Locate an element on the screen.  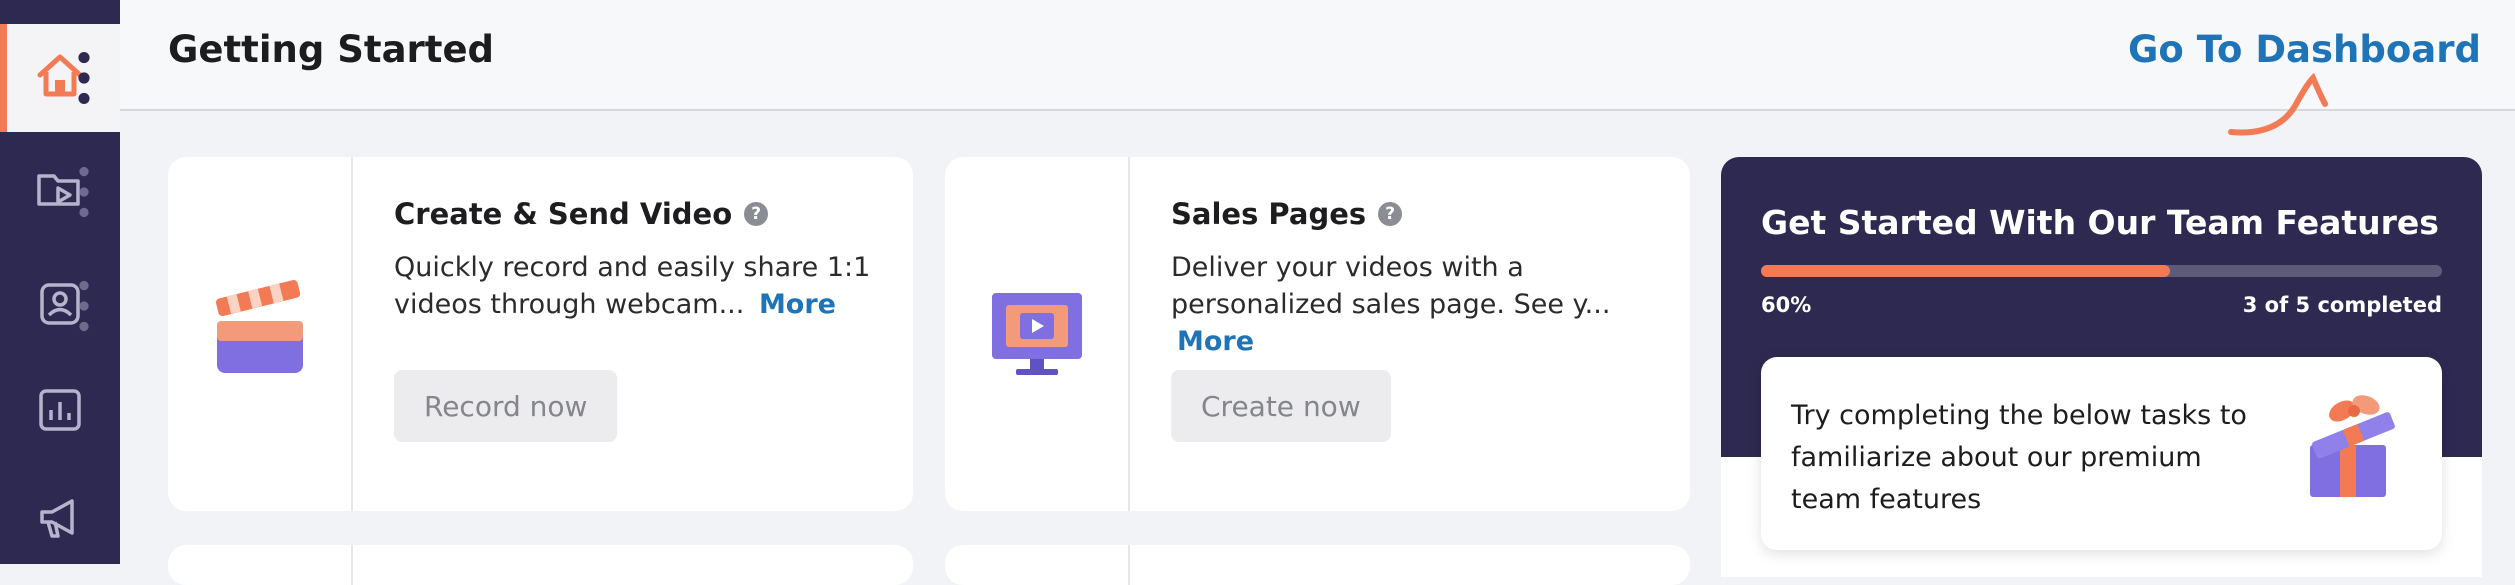
sidebar-item-campaigns is located at coordinates (60, 520).